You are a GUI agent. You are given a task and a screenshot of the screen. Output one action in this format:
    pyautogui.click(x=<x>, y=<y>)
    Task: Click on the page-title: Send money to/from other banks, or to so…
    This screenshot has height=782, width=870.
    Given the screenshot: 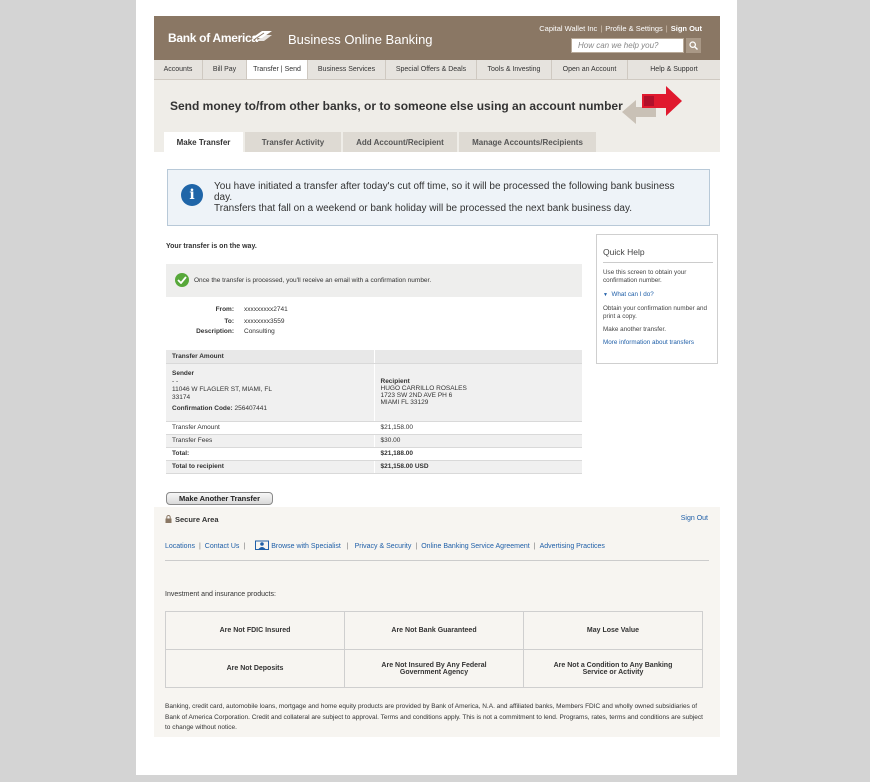 What is the action you would take?
    pyautogui.click(x=396, y=106)
    